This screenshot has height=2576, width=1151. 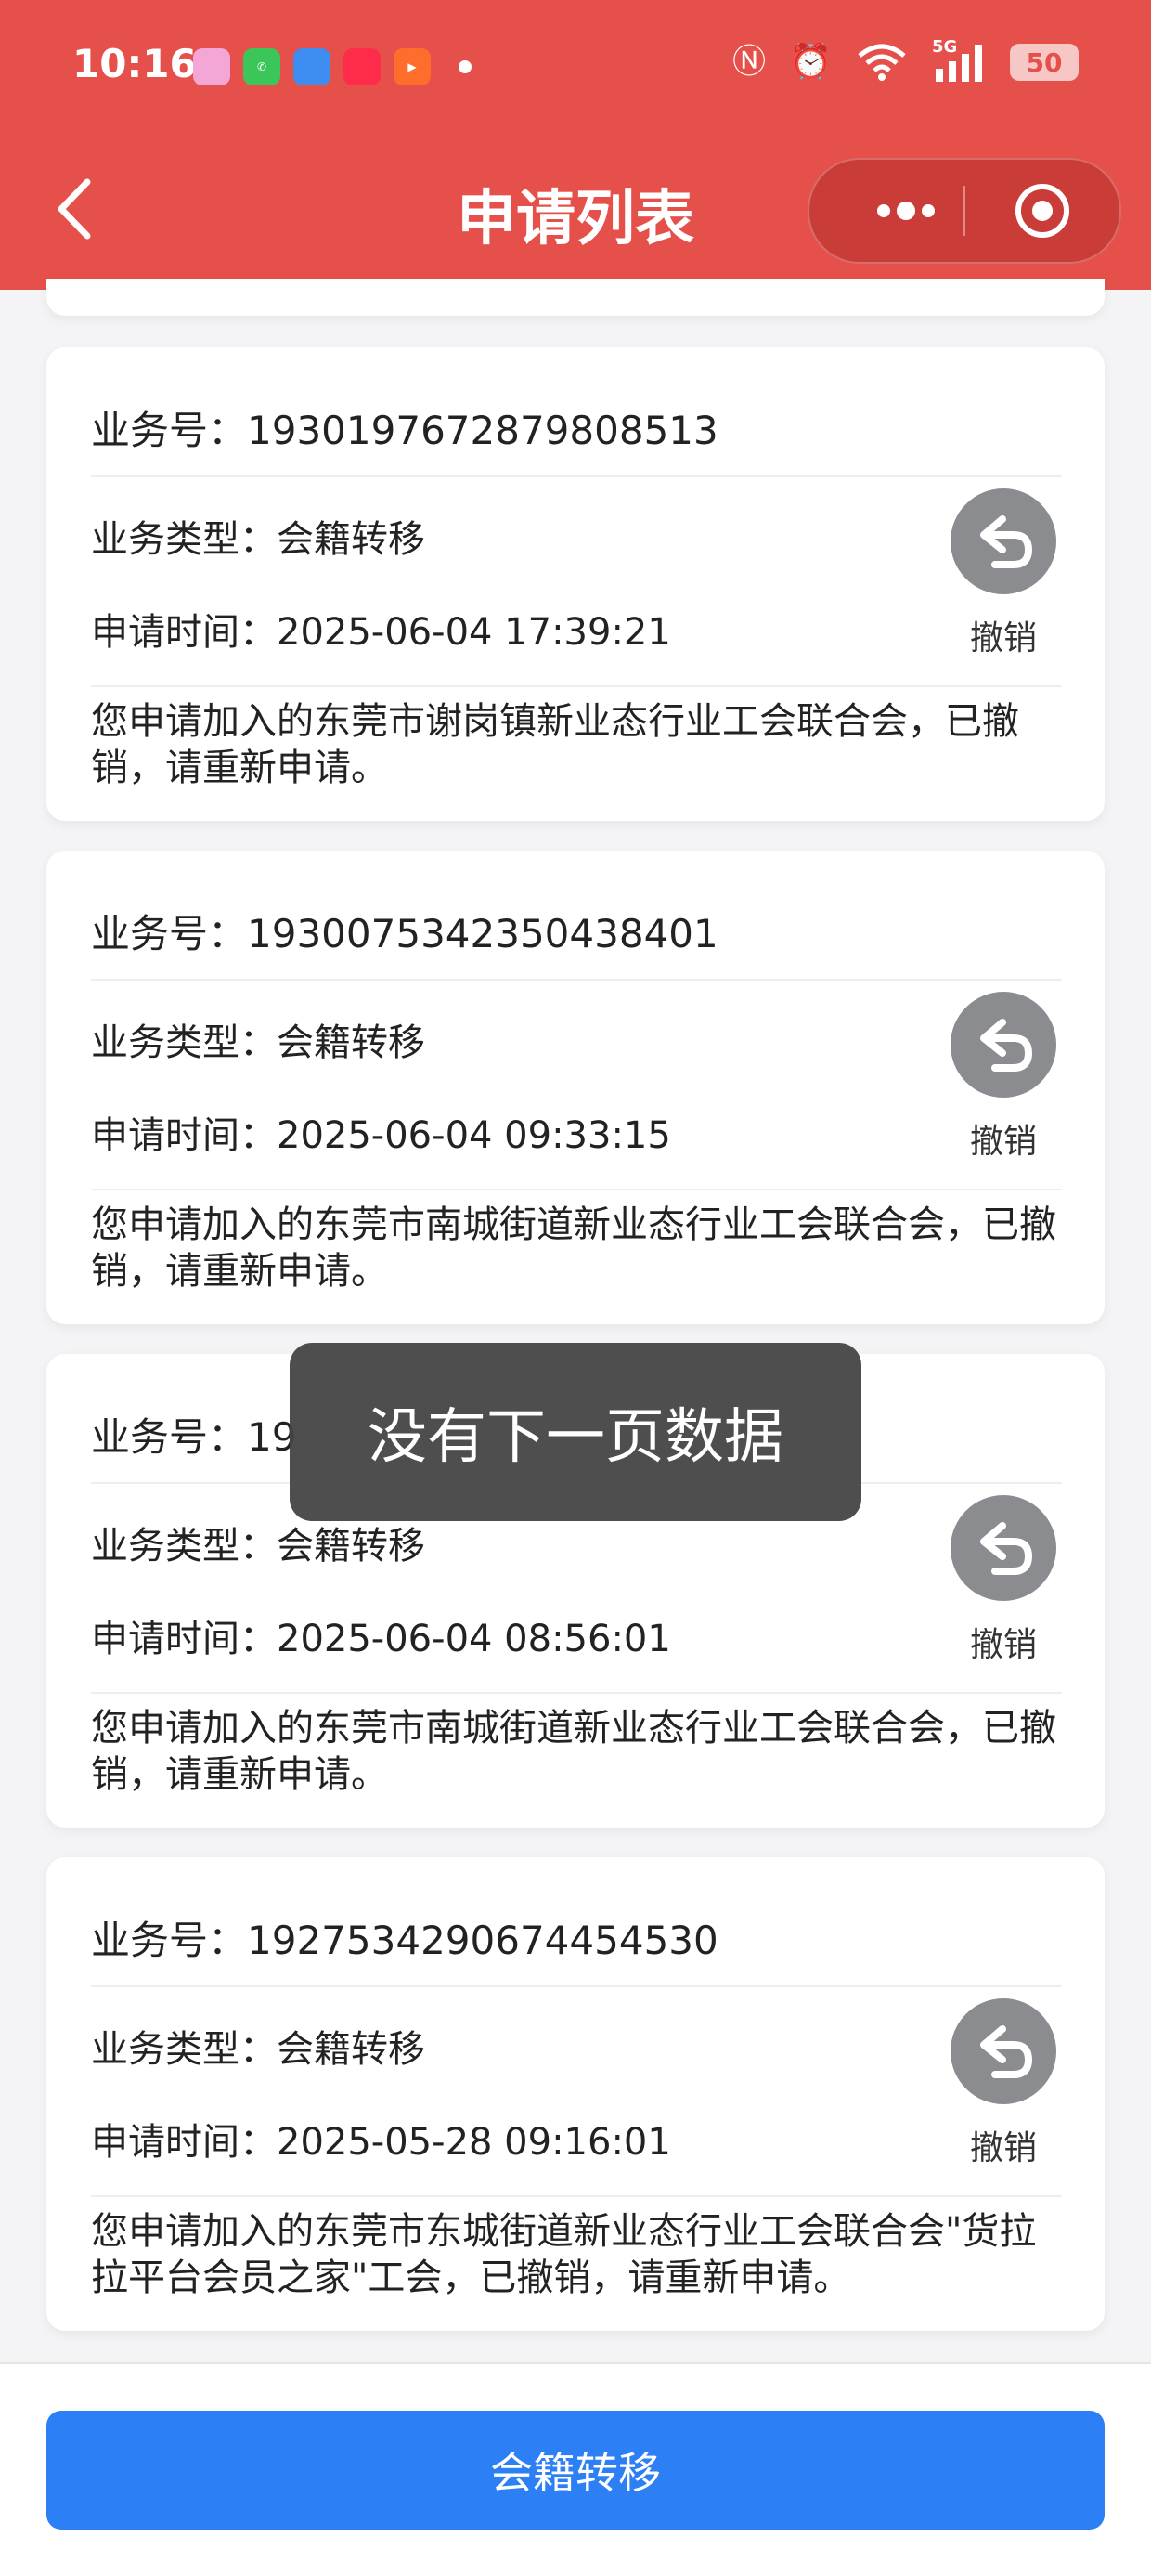 What do you see at coordinates (749, 62) in the screenshot?
I see `nfc-icon: Ⓝ` at bounding box center [749, 62].